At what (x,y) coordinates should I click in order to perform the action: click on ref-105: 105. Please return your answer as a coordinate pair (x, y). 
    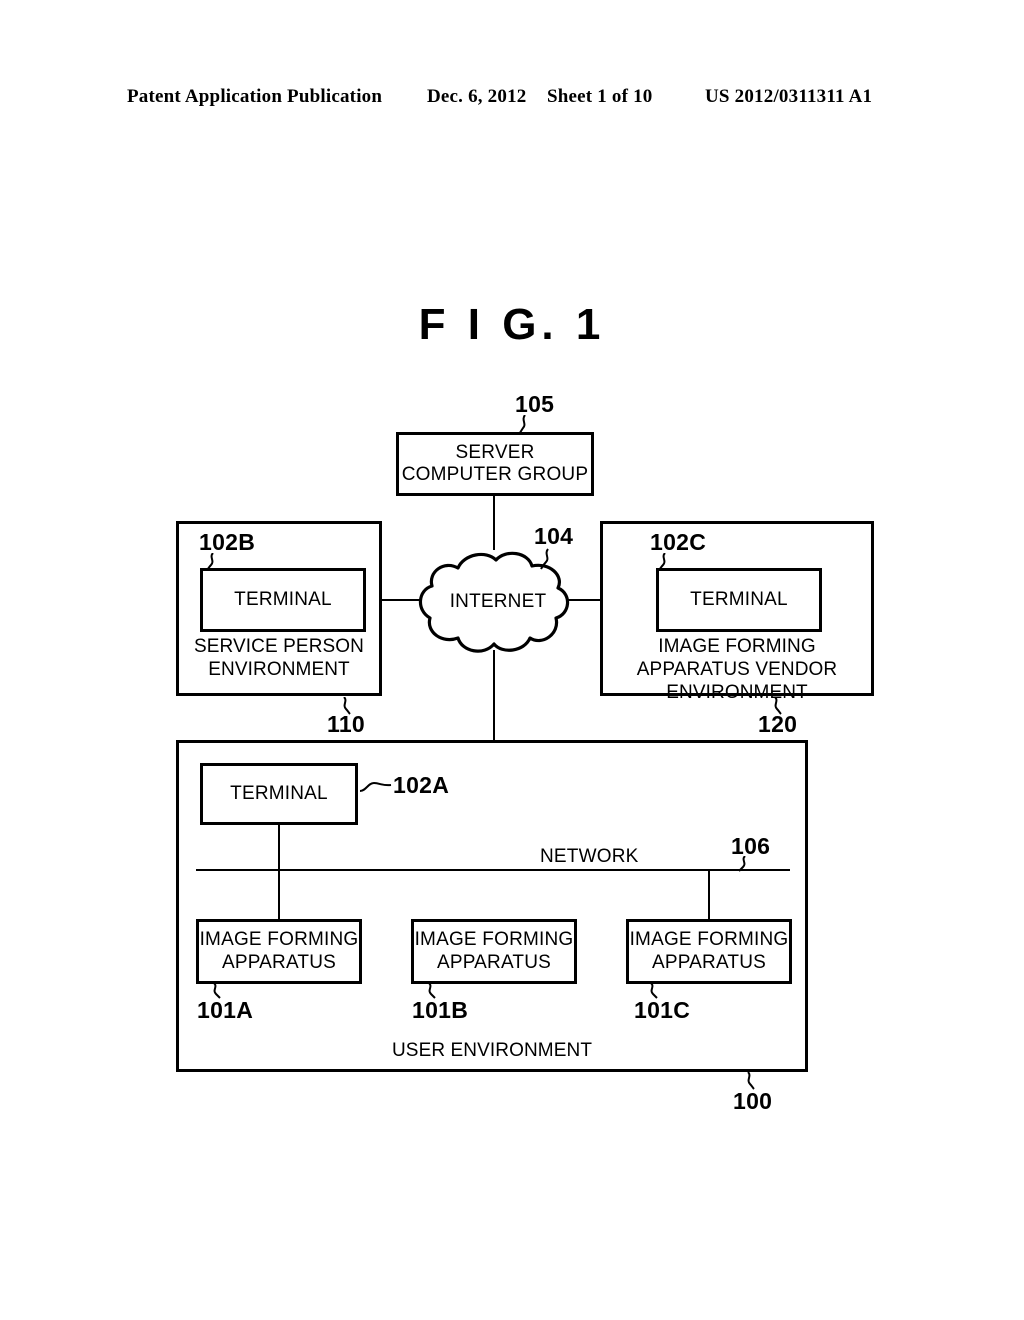
    Looking at the image, I should click on (535, 404).